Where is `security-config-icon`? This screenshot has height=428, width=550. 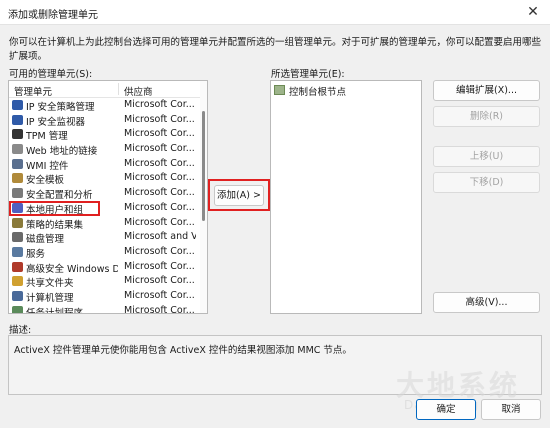 security-config-icon is located at coordinates (17, 193).